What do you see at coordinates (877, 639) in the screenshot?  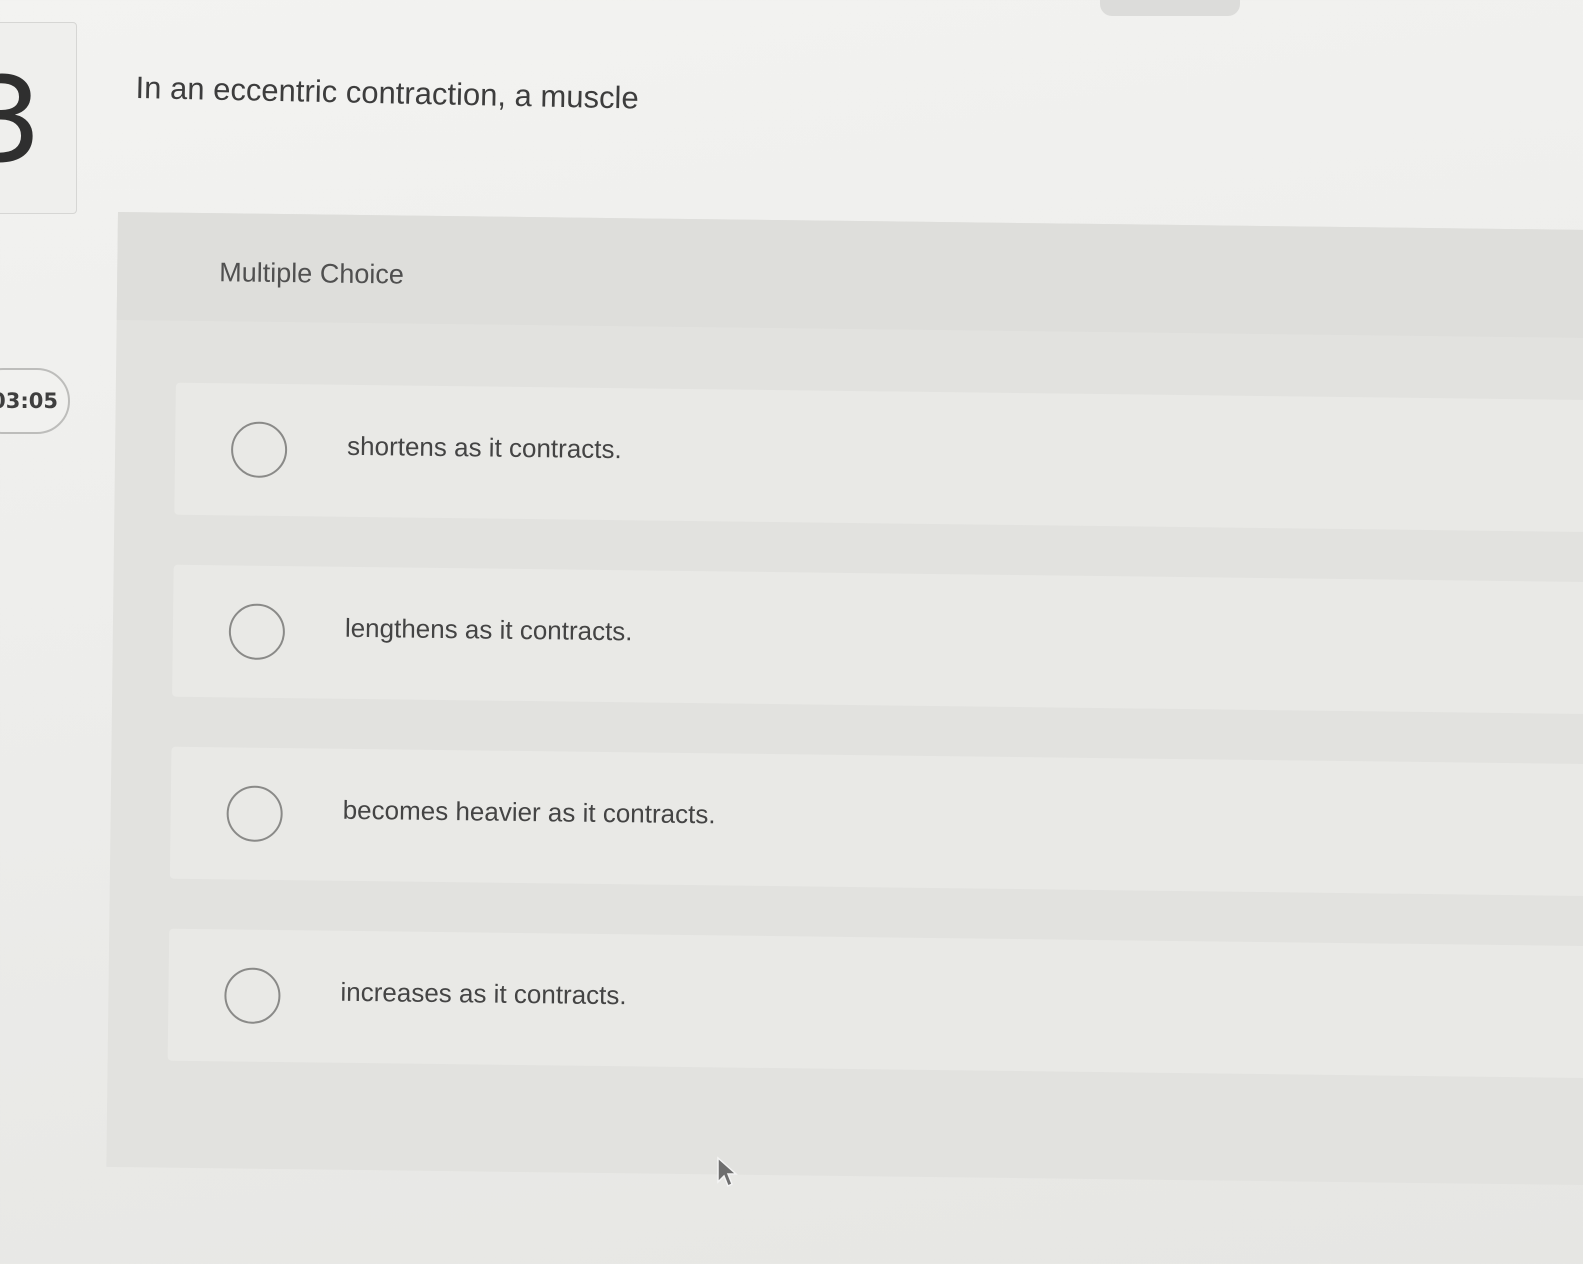 I see `answer-option: lengthens as it contracts.` at bounding box center [877, 639].